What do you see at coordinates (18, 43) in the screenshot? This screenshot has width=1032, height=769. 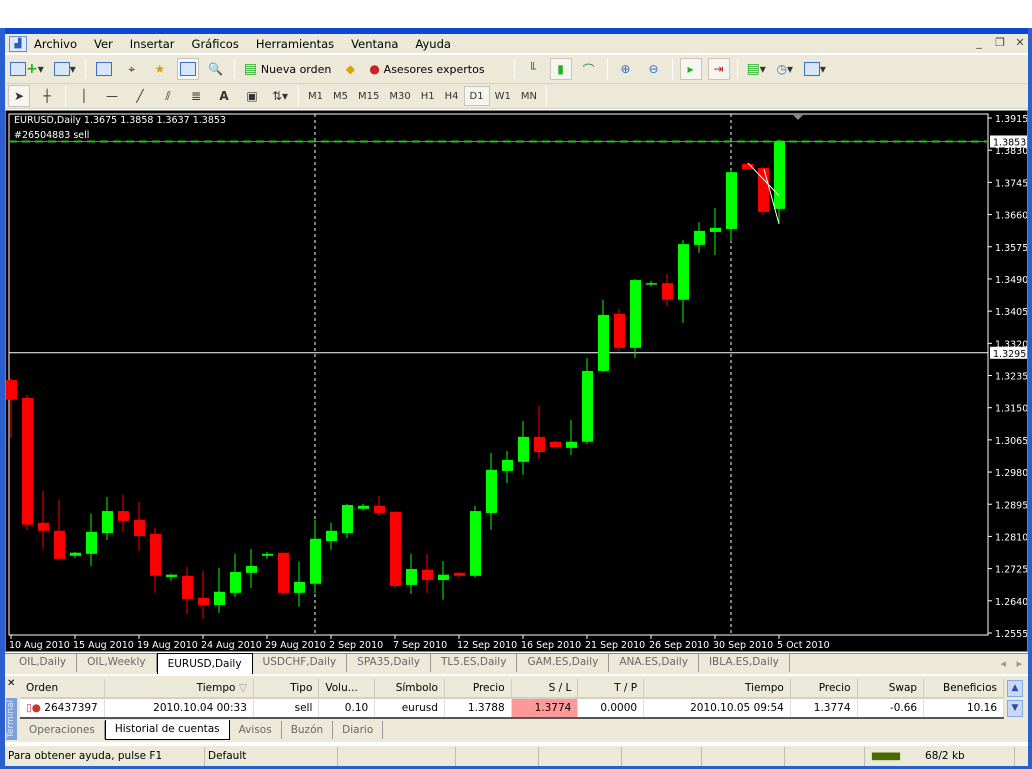 I see `app-chart-icon: ▟` at bounding box center [18, 43].